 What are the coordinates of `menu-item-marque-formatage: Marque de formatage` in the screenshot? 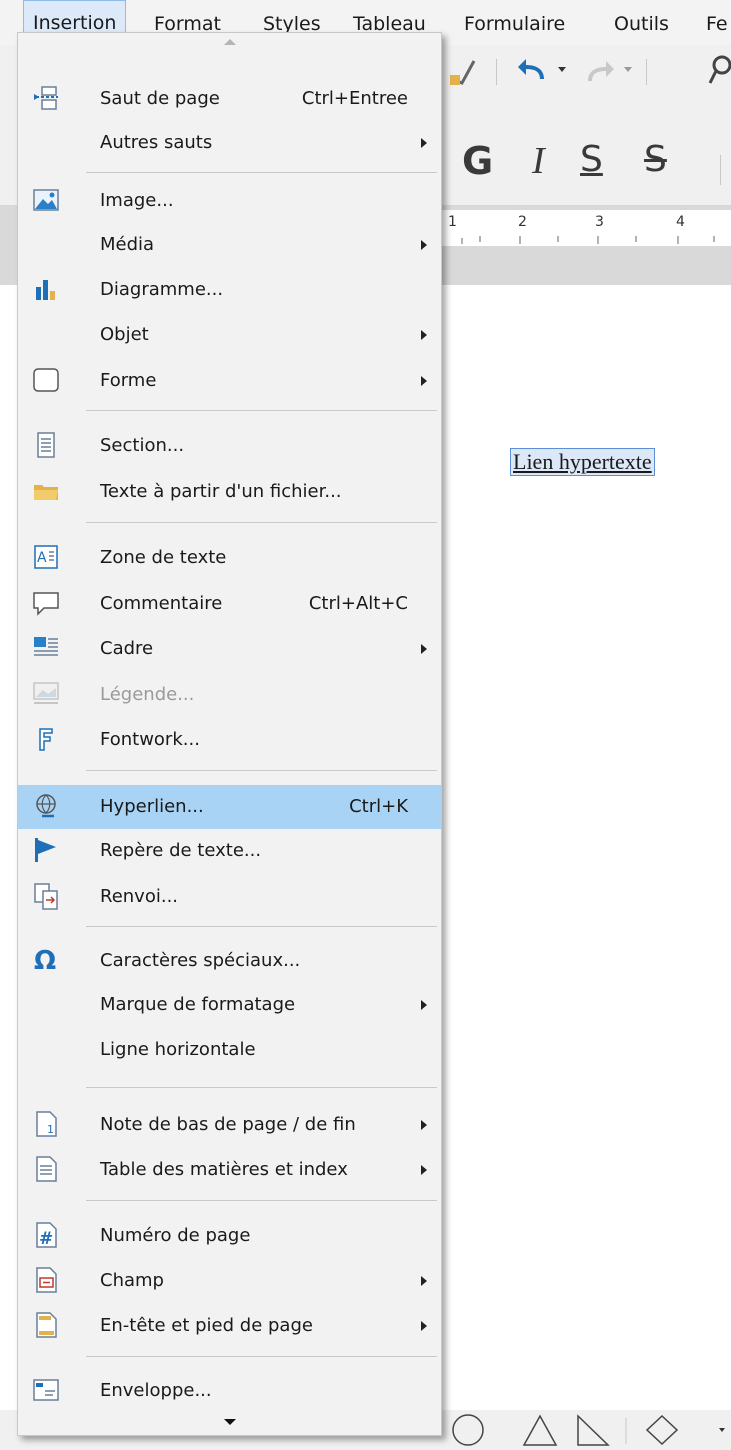 It's located at (229, 1005).